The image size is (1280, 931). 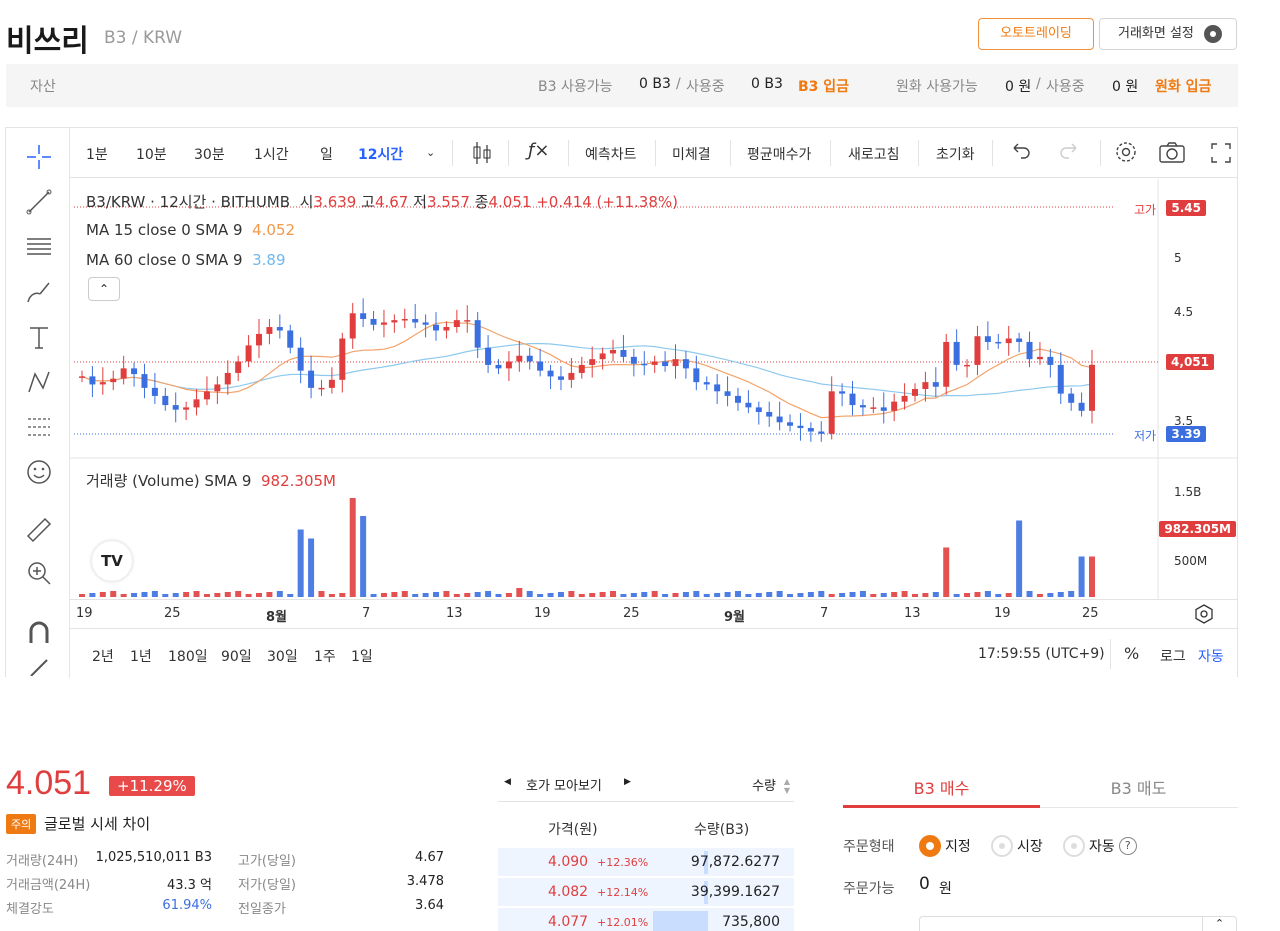 What do you see at coordinates (1221, 155) in the screenshot?
I see `fullscreen-icon` at bounding box center [1221, 155].